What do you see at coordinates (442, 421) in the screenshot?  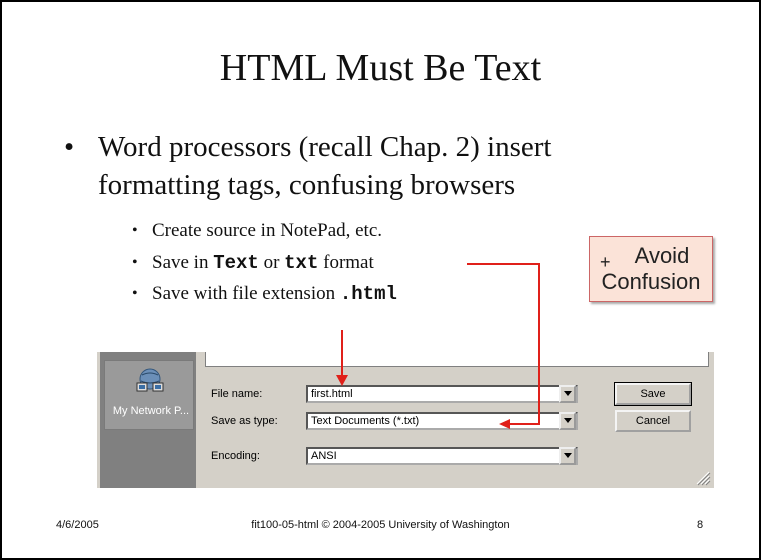 I see `save-as-type-select: Text Documents (*.txt)` at bounding box center [442, 421].